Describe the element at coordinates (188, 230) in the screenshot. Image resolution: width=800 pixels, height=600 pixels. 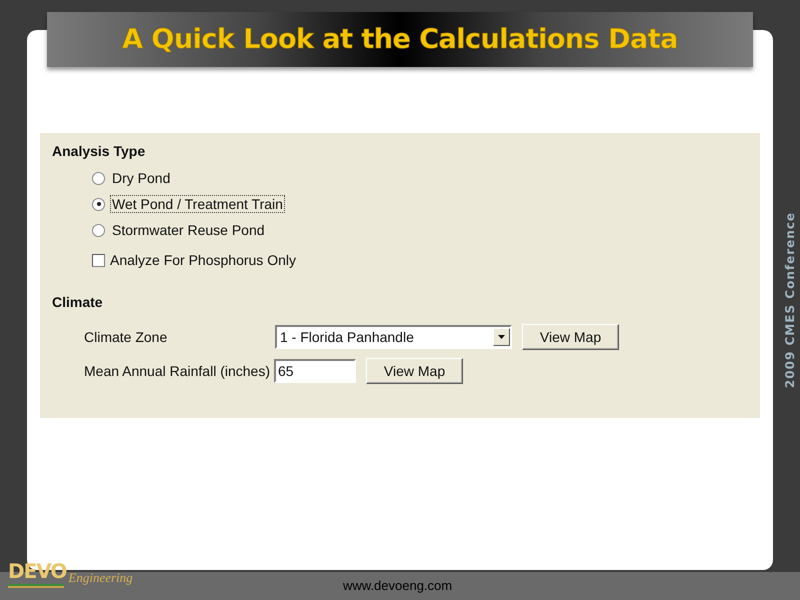
I see `radio-label: Stormwater Reuse Pond` at that location.